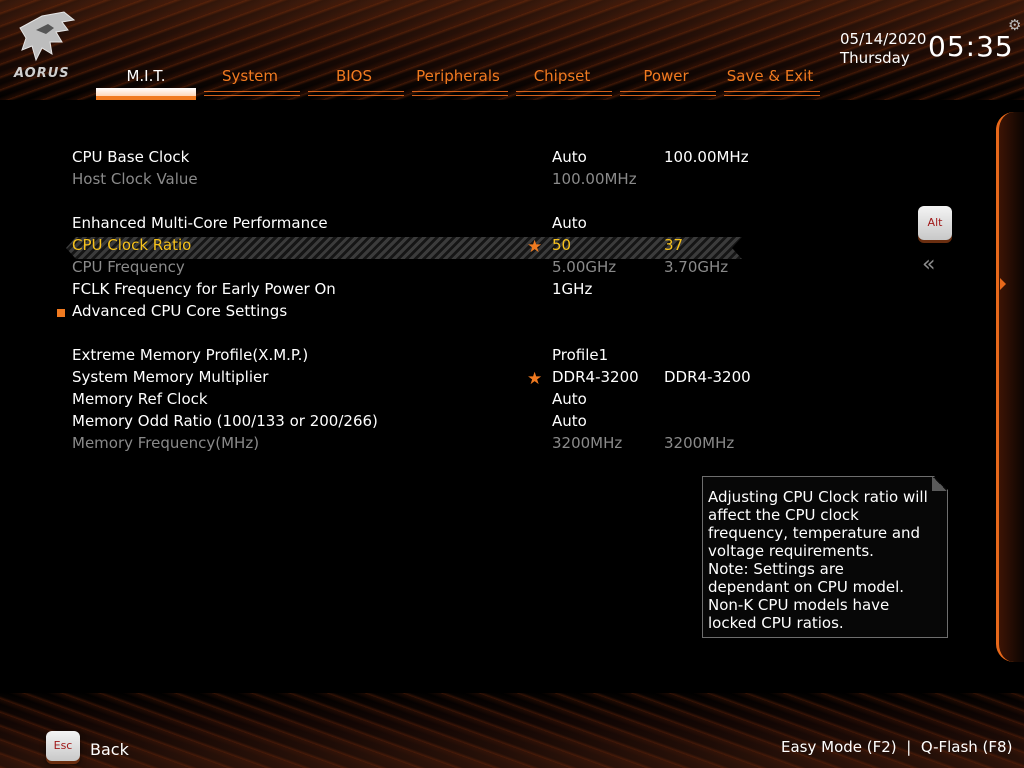 The height and width of the screenshot is (768, 1024). Describe the element at coordinates (595, 377) in the screenshot. I see `setting-value: DDR4-3200` at that location.